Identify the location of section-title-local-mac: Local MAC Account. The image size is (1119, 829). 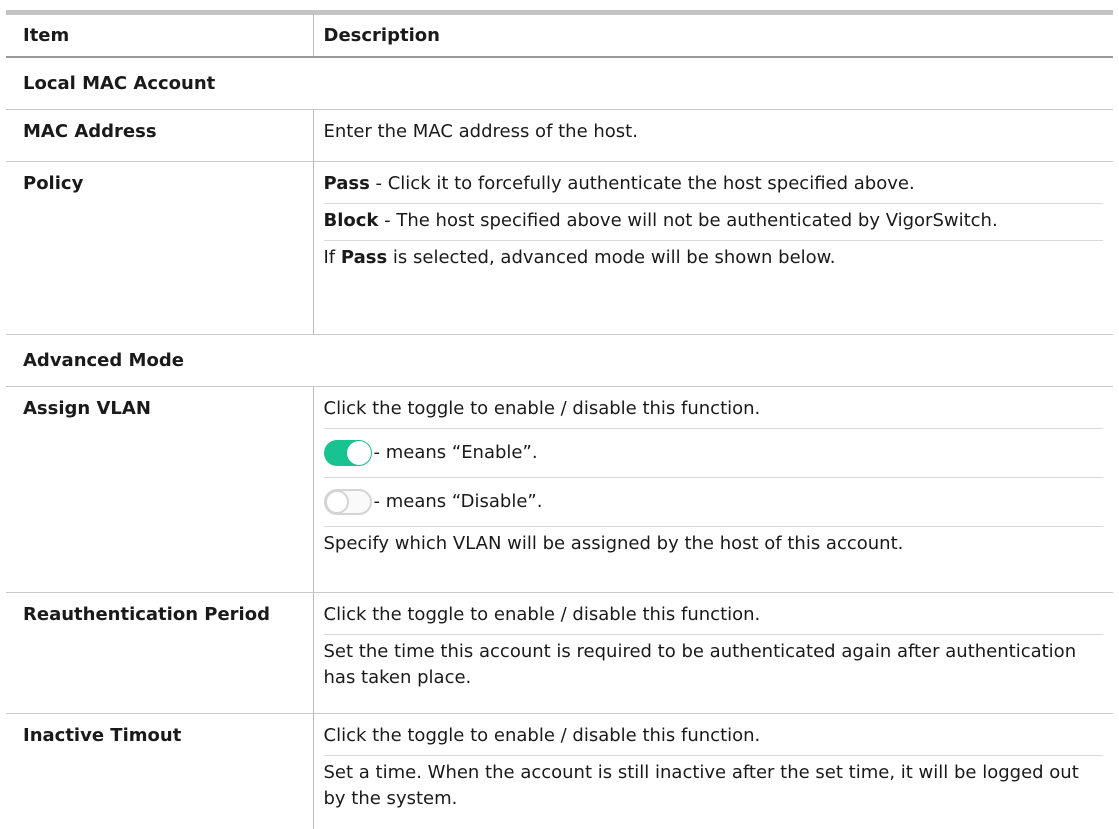
(559, 83).